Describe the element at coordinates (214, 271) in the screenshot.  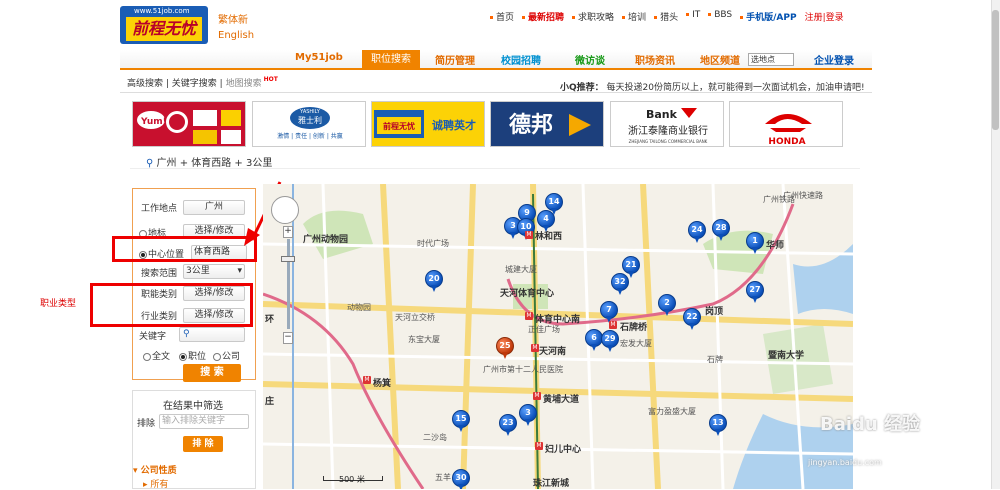
I see `range-select: 3公里 ▾` at that location.